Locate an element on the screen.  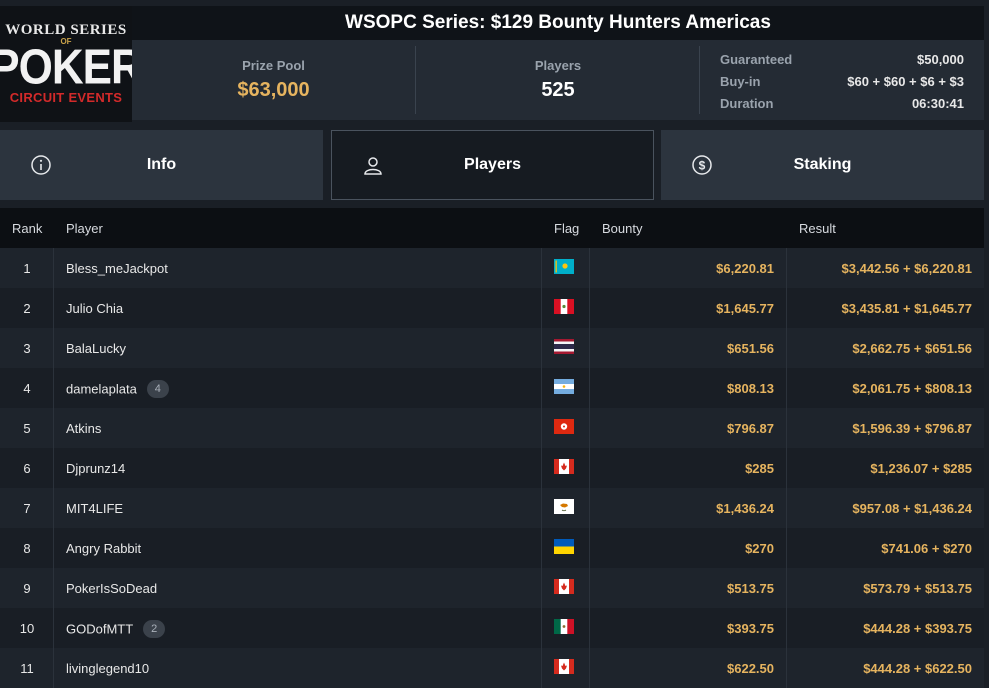
rank-cell: 5 is located at coordinates (27, 428).